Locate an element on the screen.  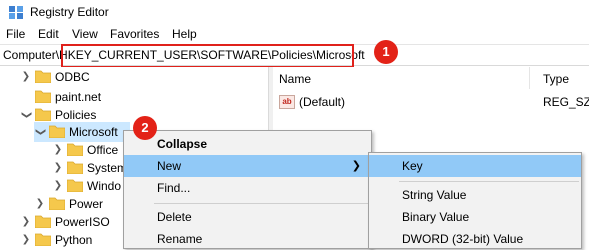
menu-help: Help is located at coordinates (184, 34).